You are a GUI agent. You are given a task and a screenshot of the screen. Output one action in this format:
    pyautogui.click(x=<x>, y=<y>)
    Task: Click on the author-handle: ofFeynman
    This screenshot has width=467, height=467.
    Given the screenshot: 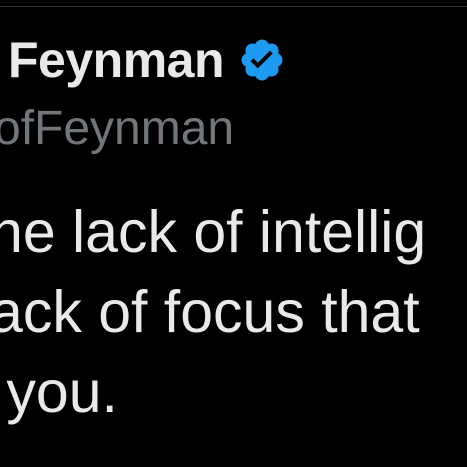 What is the action you would take?
    pyautogui.click(x=117, y=129)
    